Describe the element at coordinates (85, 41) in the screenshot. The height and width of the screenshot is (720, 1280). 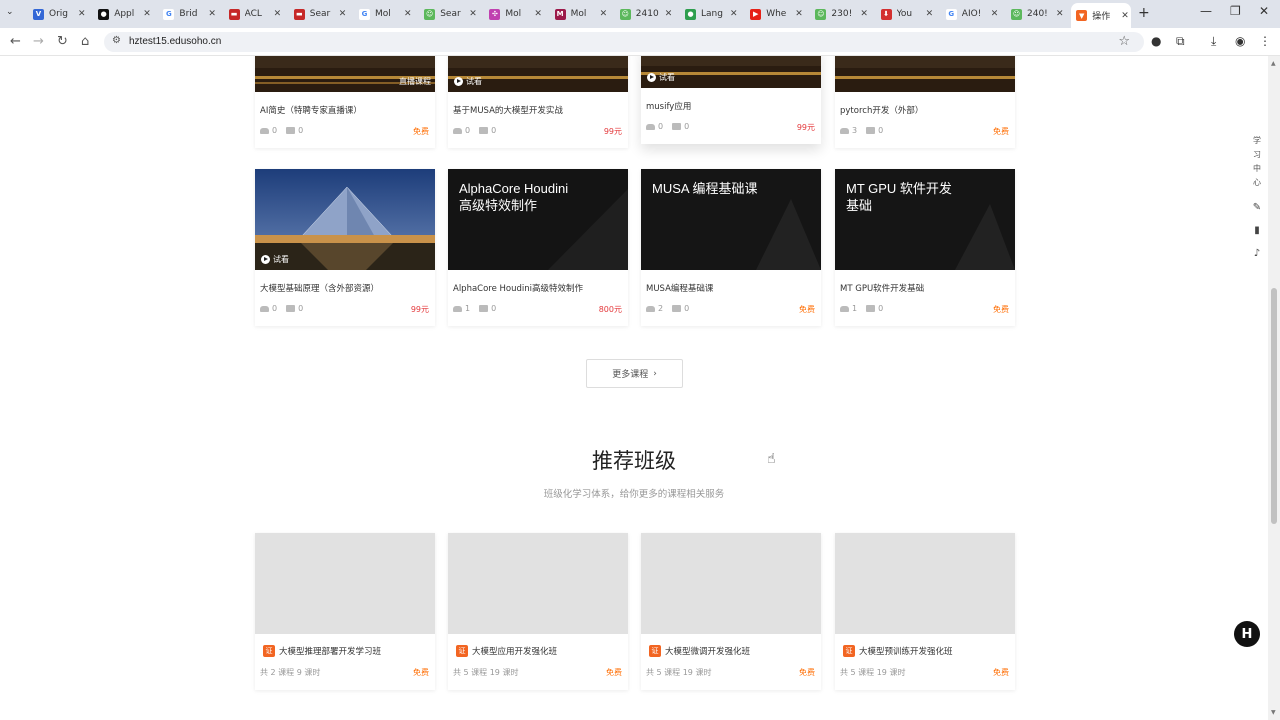
I see `home-icon: ⌂` at that location.